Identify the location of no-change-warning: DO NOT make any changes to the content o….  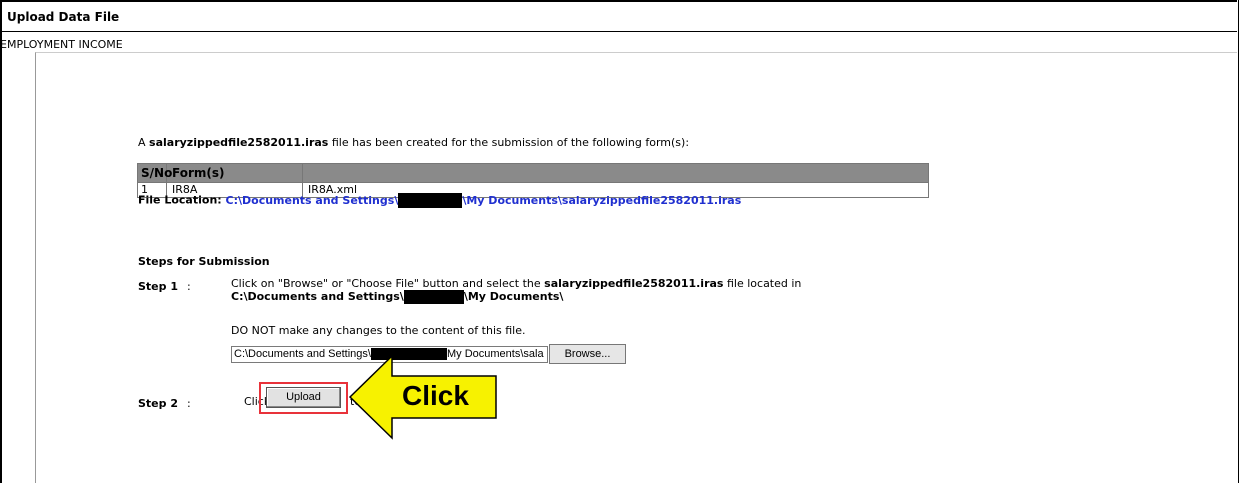
(378, 330).